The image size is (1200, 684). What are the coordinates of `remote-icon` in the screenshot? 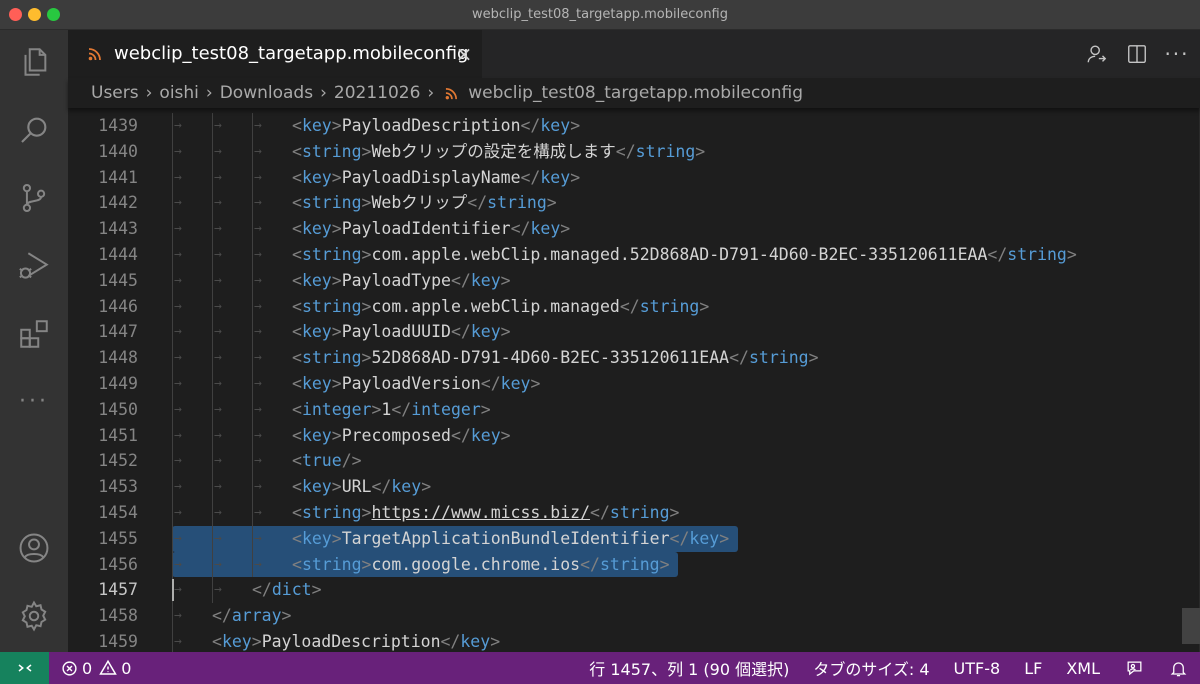 It's located at (24, 668).